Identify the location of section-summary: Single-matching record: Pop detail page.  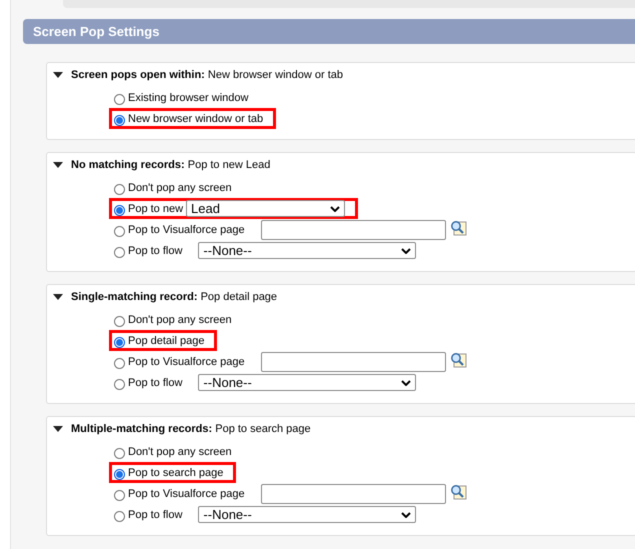
(174, 297).